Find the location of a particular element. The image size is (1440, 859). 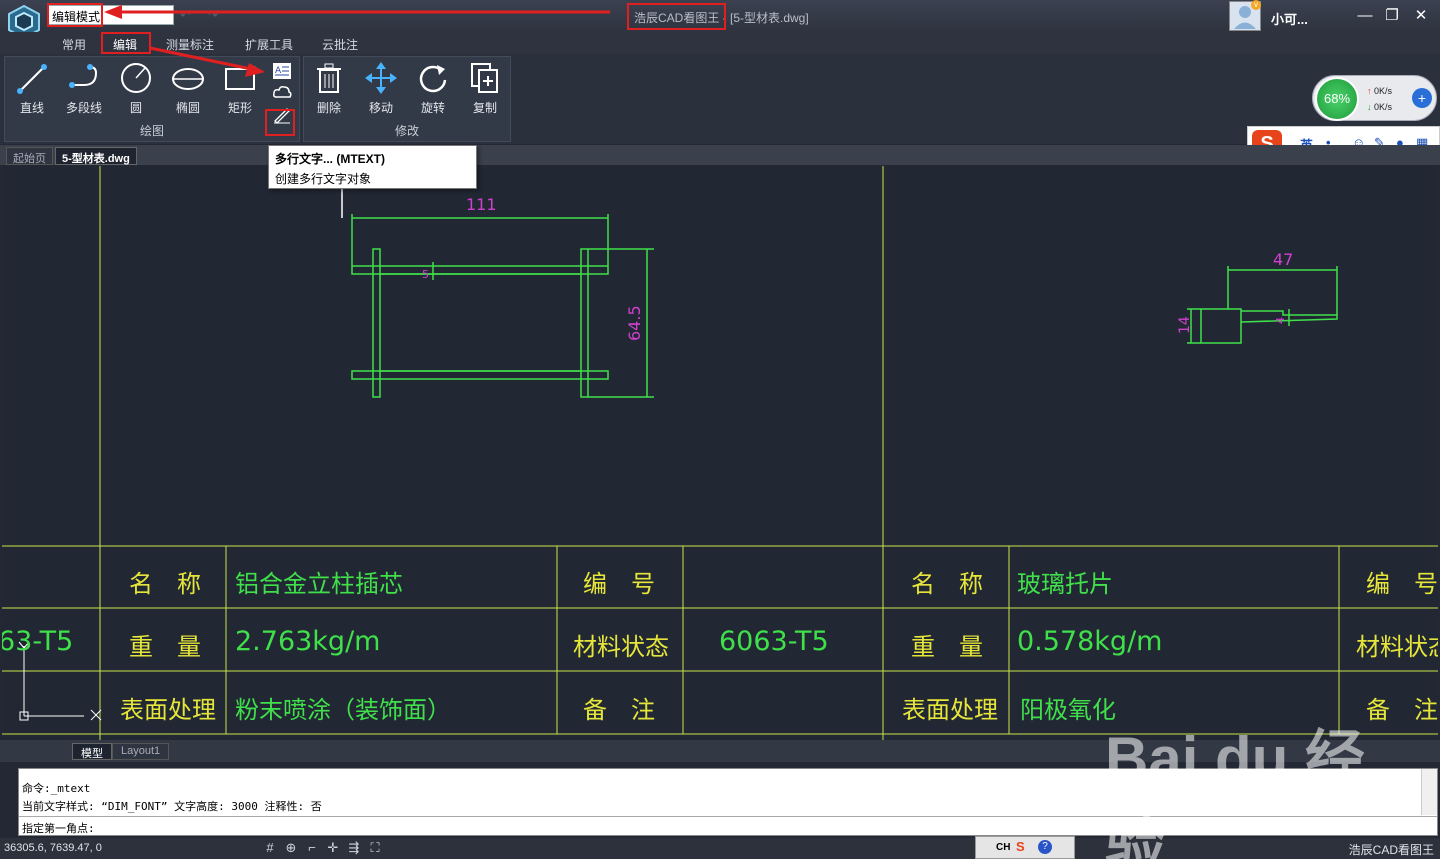

circle-icon is located at coordinates (136, 78).